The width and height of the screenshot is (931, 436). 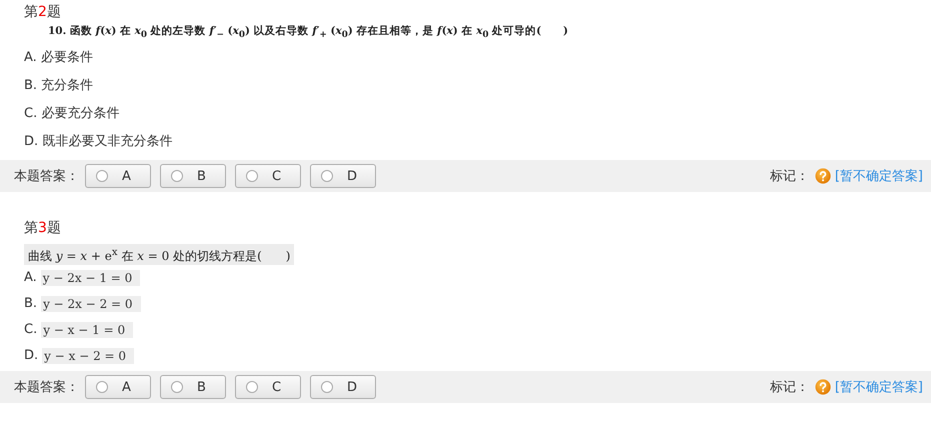 What do you see at coordinates (90, 278) in the screenshot?
I see `option-image-text: y − 2x − 1 = 0` at bounding box center [90, 278].